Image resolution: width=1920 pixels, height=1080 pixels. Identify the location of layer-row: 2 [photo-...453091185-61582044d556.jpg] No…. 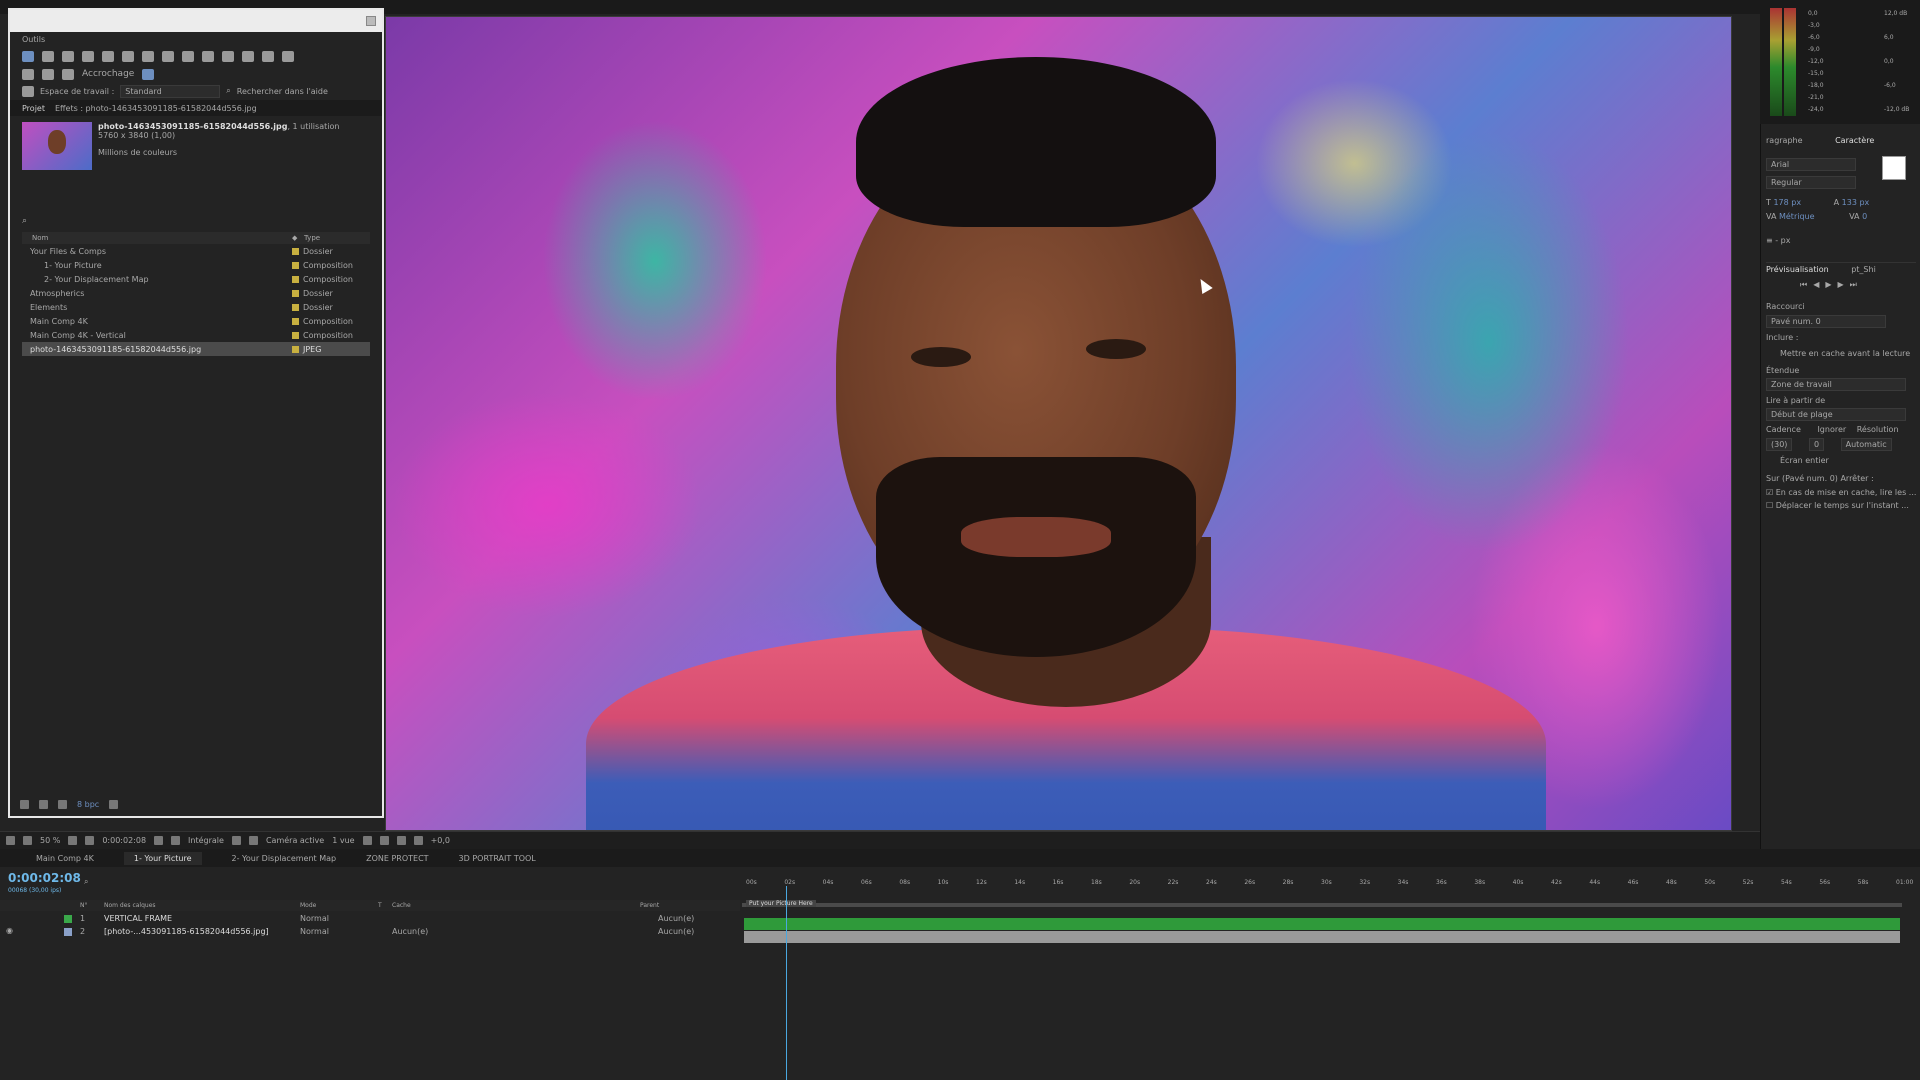
(370, 931).